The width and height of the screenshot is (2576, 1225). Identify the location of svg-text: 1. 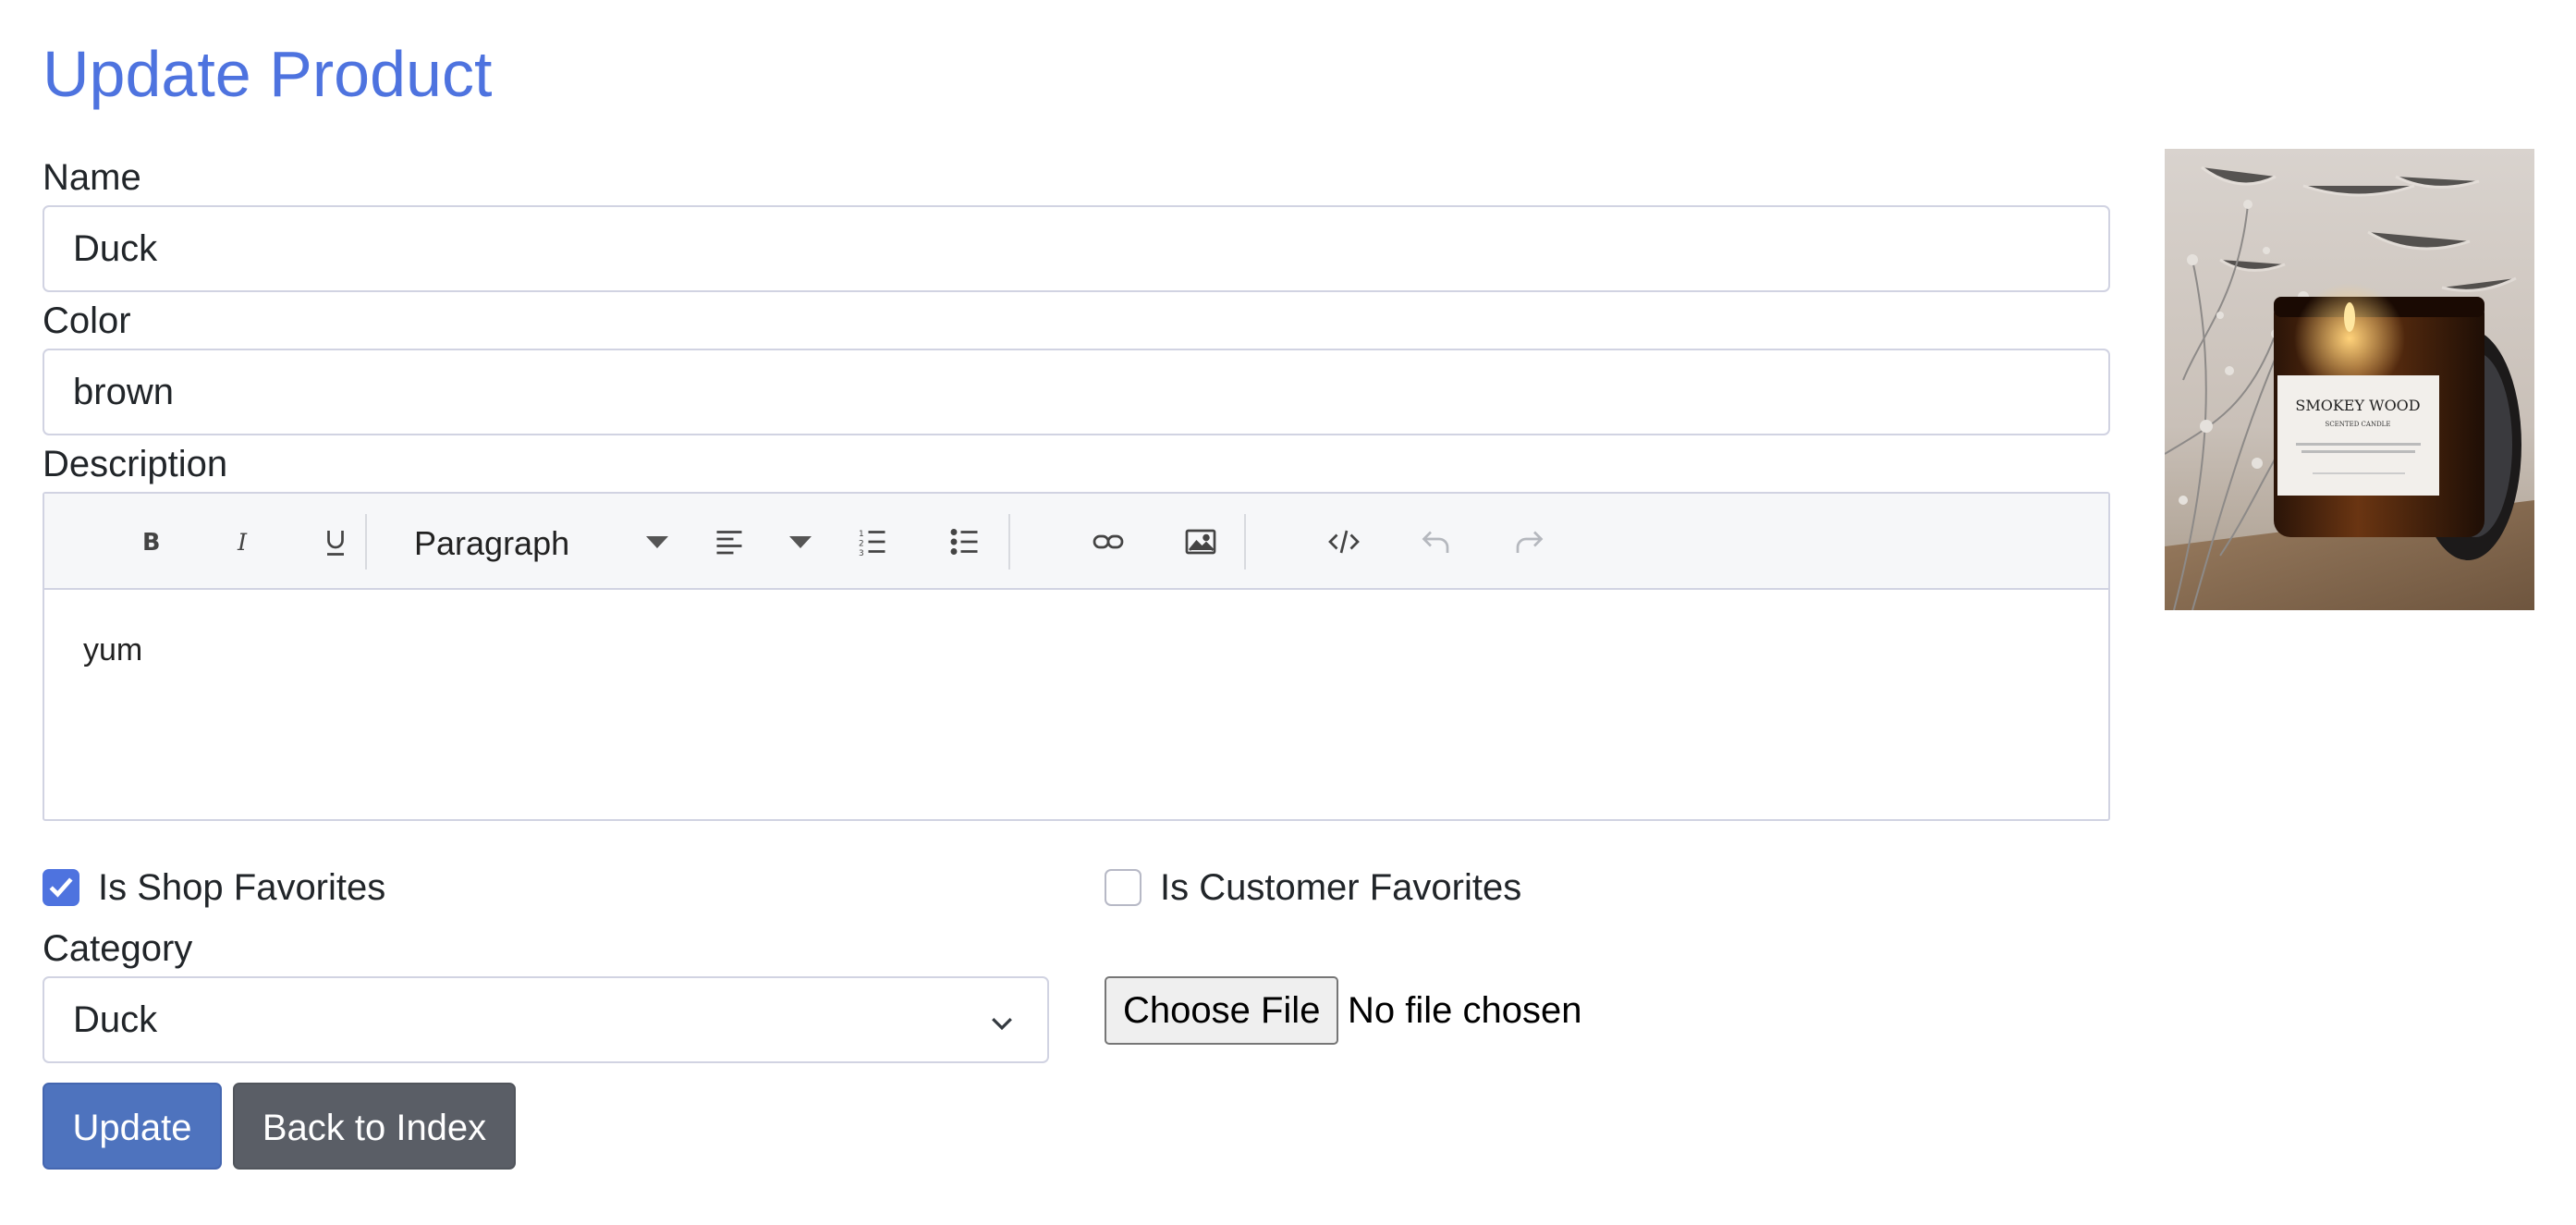
(861, 535).